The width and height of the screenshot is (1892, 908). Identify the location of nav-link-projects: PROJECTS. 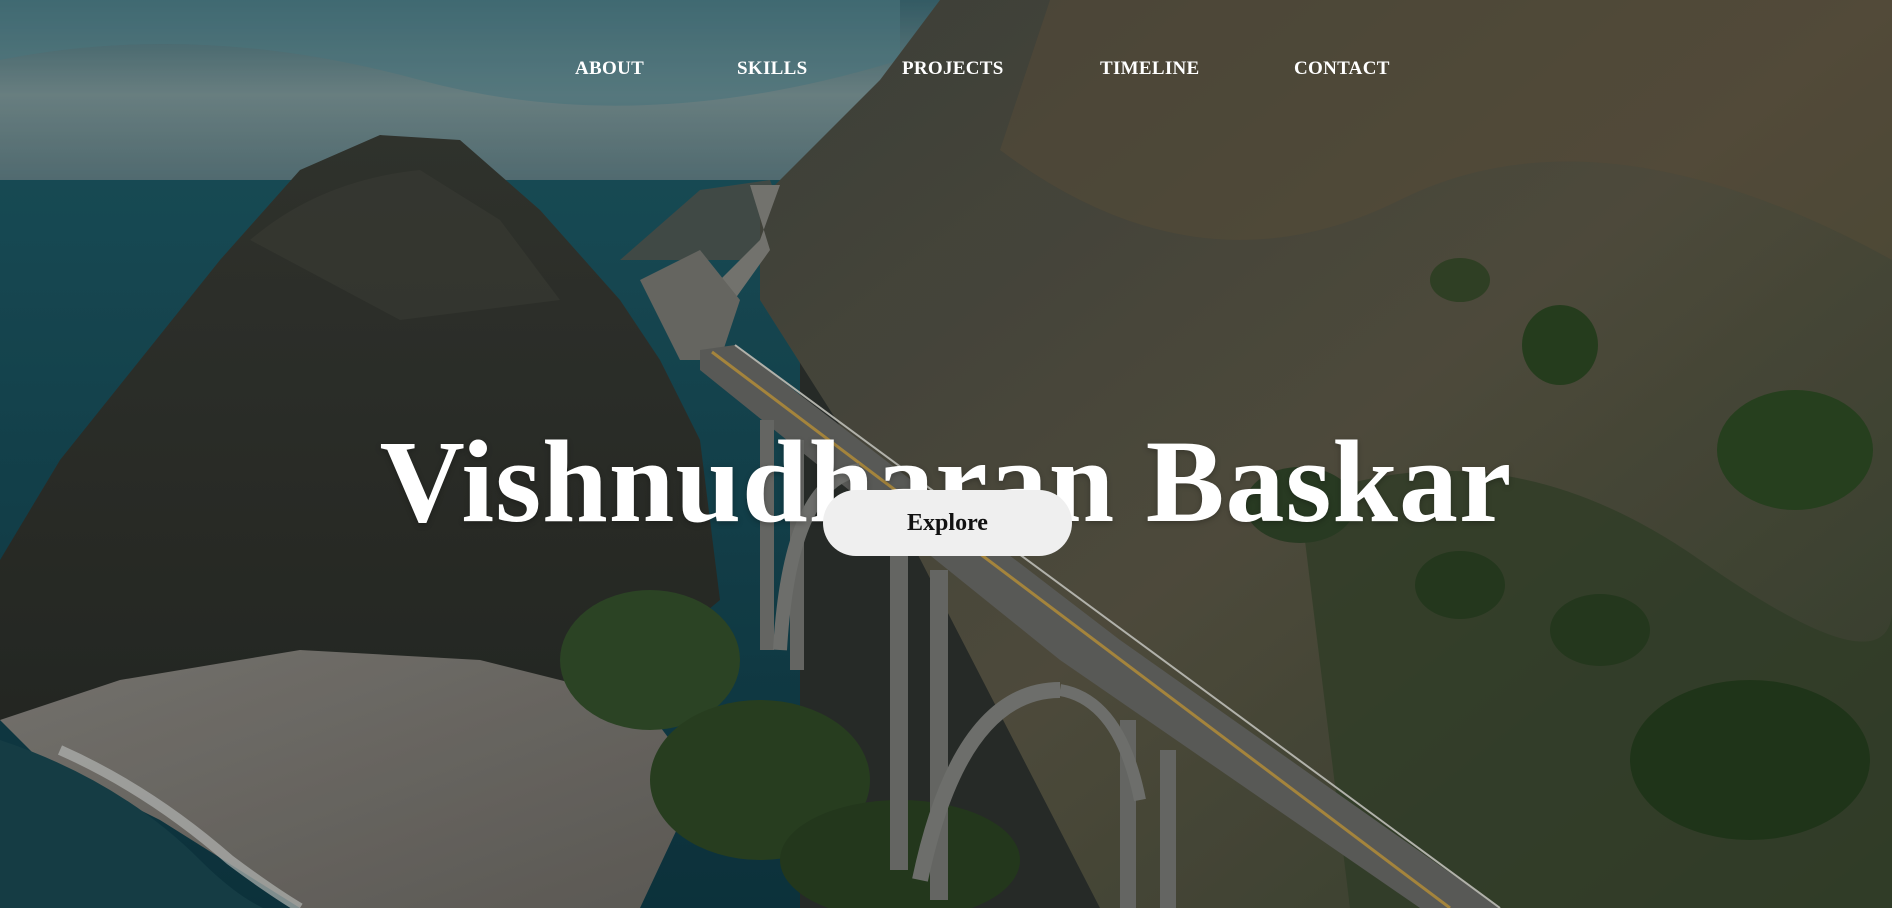
(953, 69).